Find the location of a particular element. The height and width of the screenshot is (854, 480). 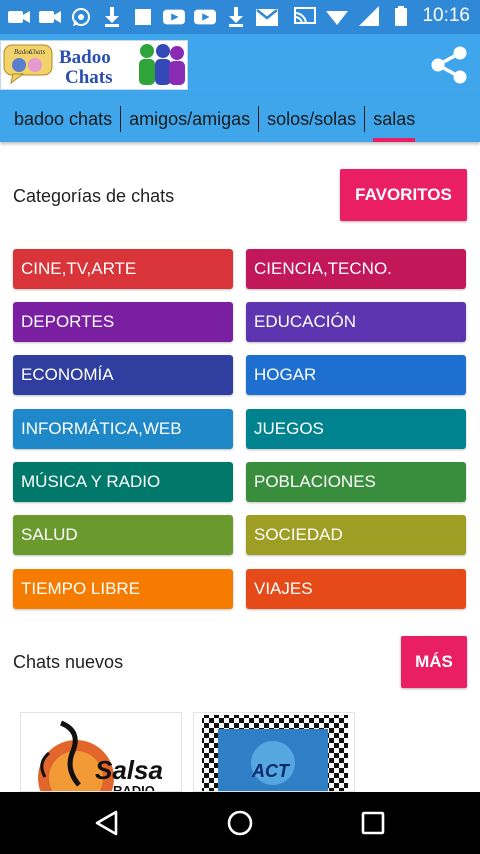

system-icons: 10:16 is located at coordinates (382, 16).